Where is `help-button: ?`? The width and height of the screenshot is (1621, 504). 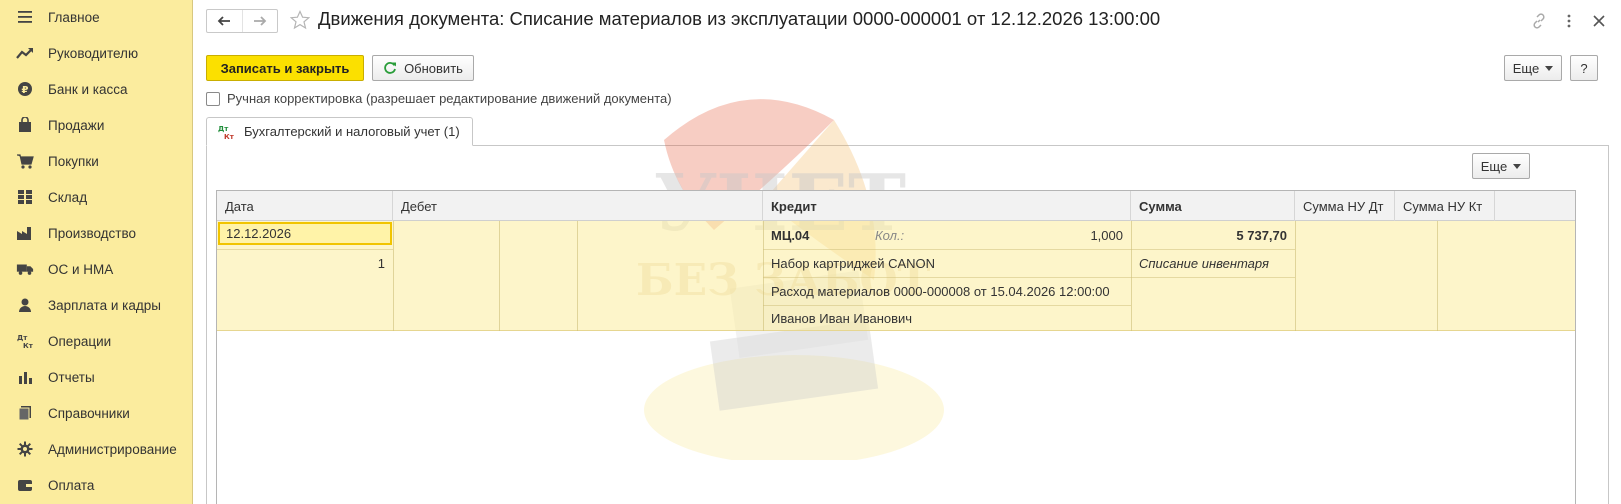 help-button: ? is located at coordinates (1584, 68).